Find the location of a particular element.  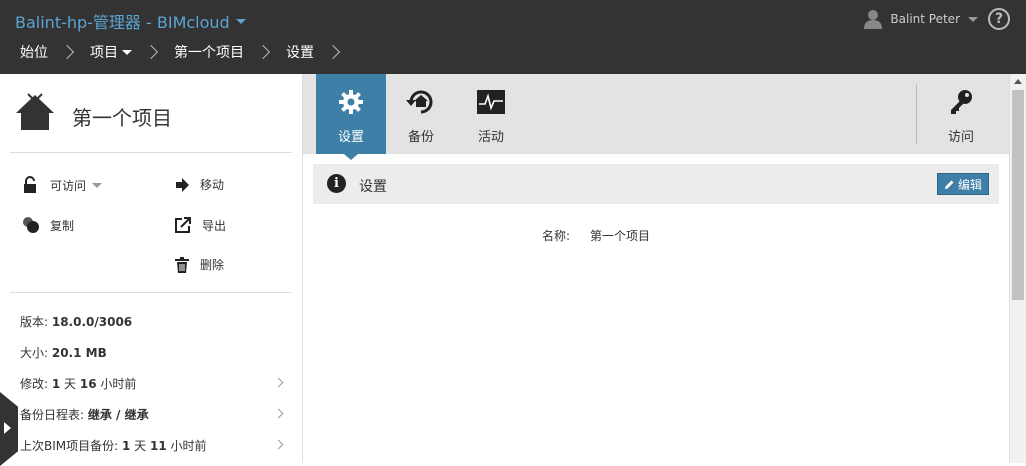

modified-unit: 天 is located at coordinates (70, 384).